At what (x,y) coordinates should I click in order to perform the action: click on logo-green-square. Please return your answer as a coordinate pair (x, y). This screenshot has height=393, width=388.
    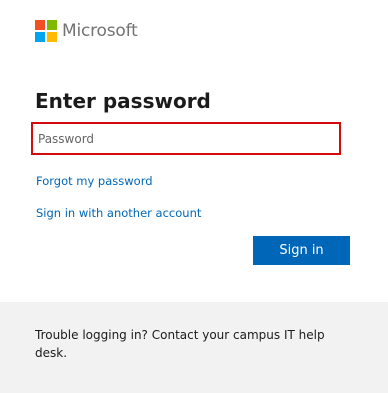
    Looking at the image, I should click on (52, 25).